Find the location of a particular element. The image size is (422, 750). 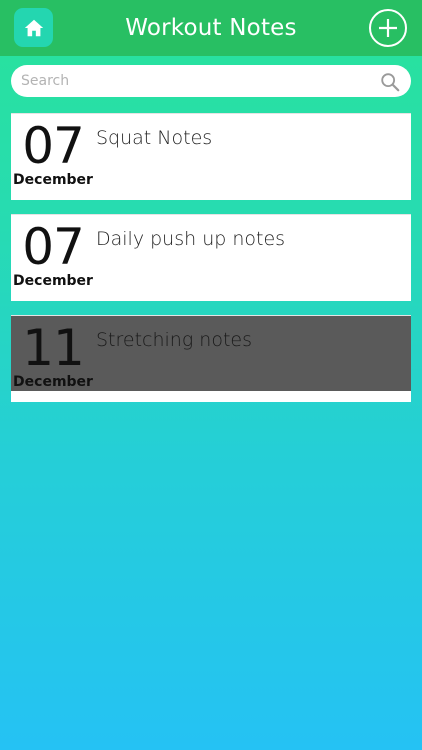

note-title: Squat Notes is located at coordinates (154, 138).